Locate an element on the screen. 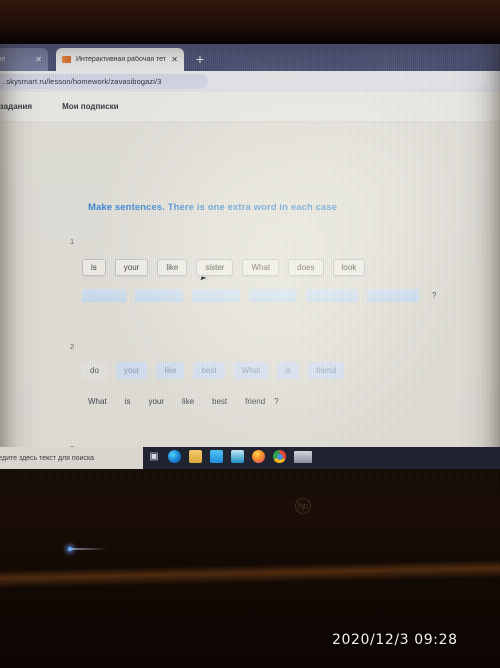 Image resolution: width=500 pixels, height=668 pixels. answer-word: What is located at coordinates (97, 401).